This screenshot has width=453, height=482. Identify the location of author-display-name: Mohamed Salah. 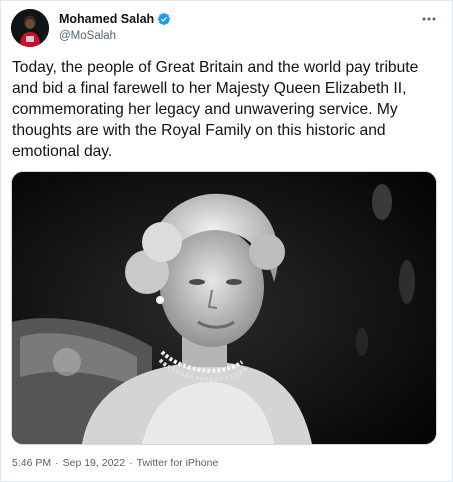
(106, 19).